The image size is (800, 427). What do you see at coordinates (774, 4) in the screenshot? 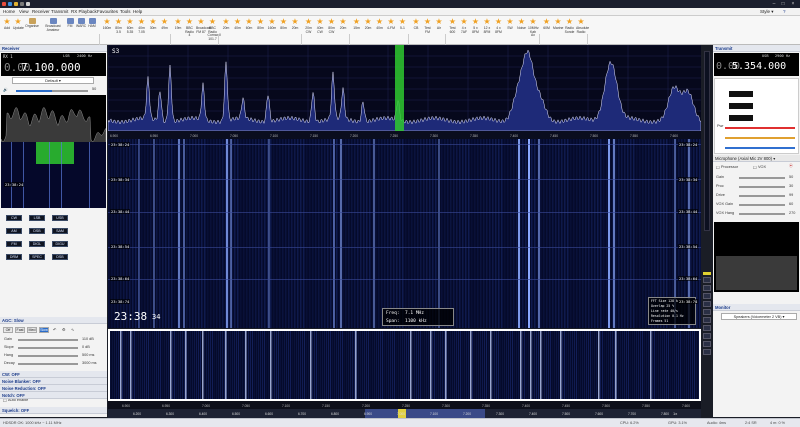
I see `minimize-icon: –` at bounding box center [774, 4].